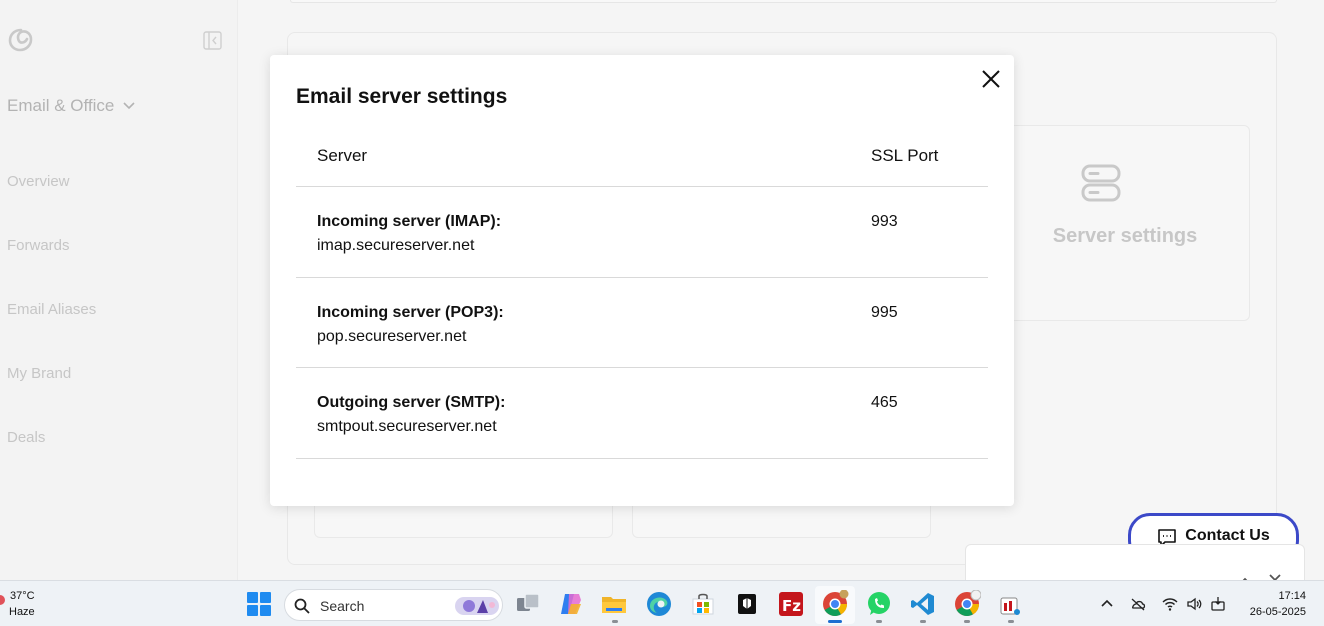 The height and width of the screenshot is (626, 1324). I want to click on clock-time: 17:14, so click(1278, 596).